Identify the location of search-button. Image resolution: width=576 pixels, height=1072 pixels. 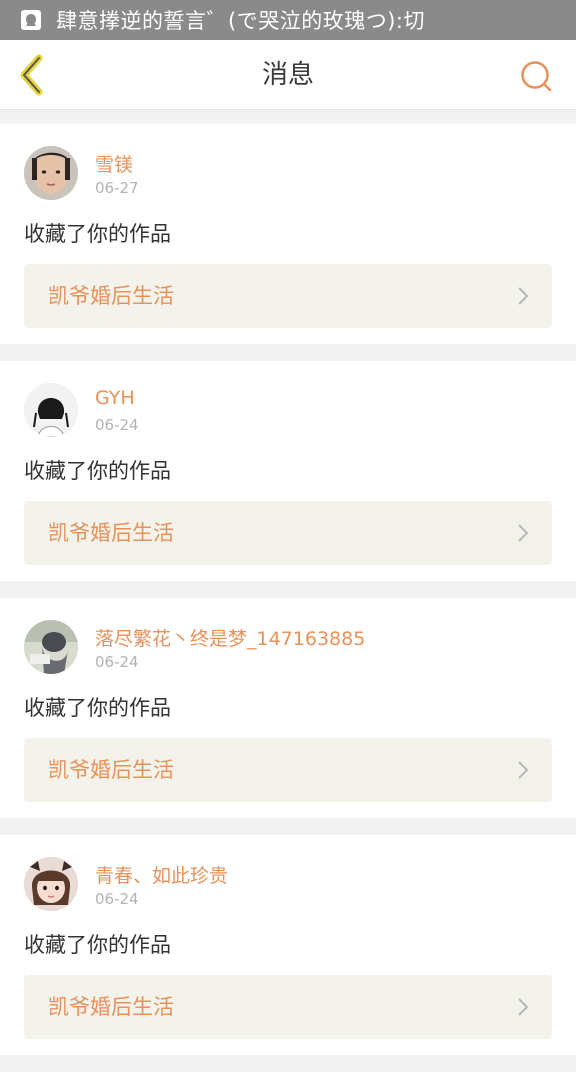
(536, 76).